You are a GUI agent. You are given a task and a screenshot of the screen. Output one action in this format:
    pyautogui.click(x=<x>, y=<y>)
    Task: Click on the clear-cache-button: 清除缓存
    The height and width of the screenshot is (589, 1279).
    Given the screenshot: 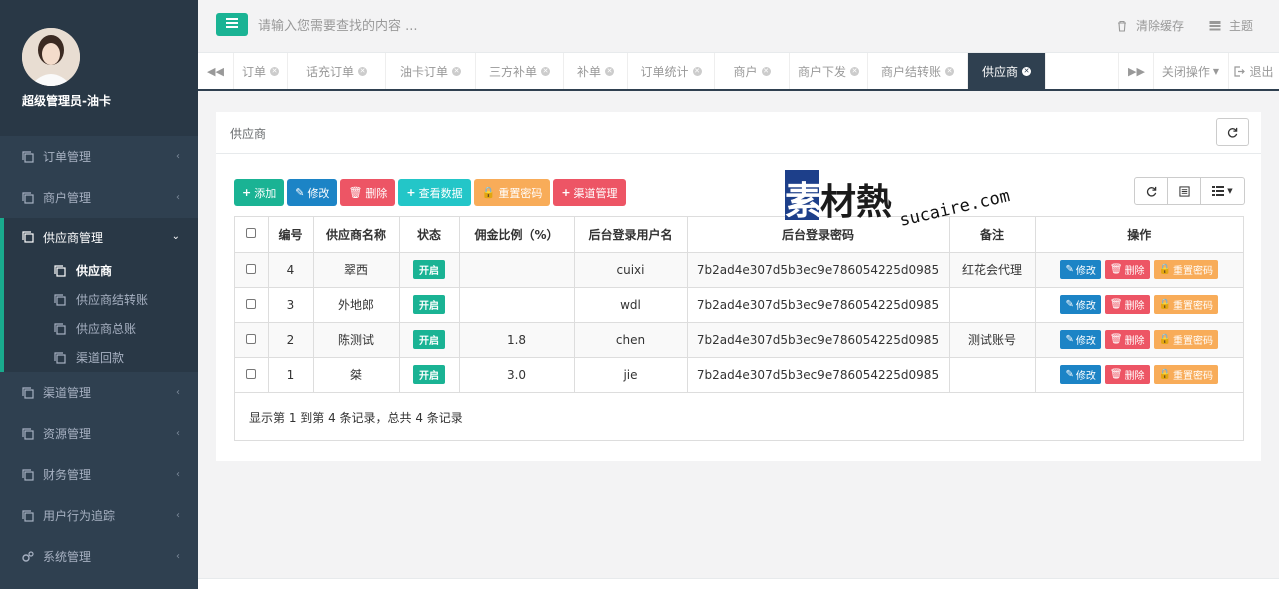 What is the action you would take?
    pyautogui.click(x=1150, y=25)
    